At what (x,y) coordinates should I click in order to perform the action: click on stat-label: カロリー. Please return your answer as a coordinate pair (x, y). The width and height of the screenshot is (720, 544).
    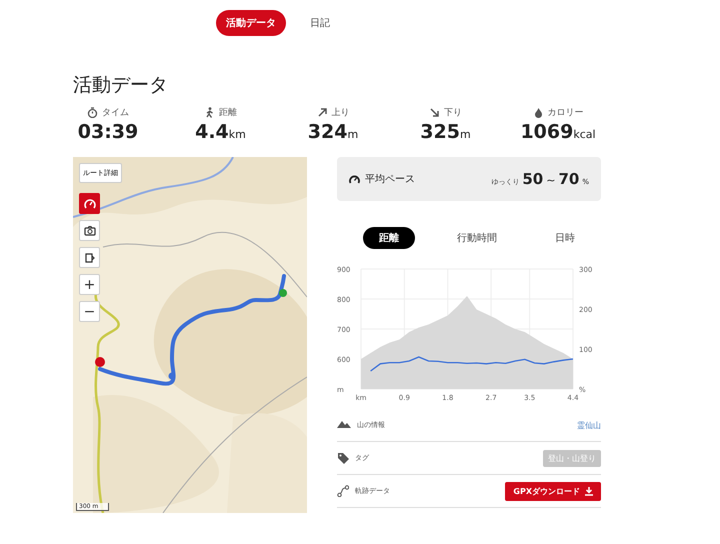
    Looking at the image, I should click on (566, 113).